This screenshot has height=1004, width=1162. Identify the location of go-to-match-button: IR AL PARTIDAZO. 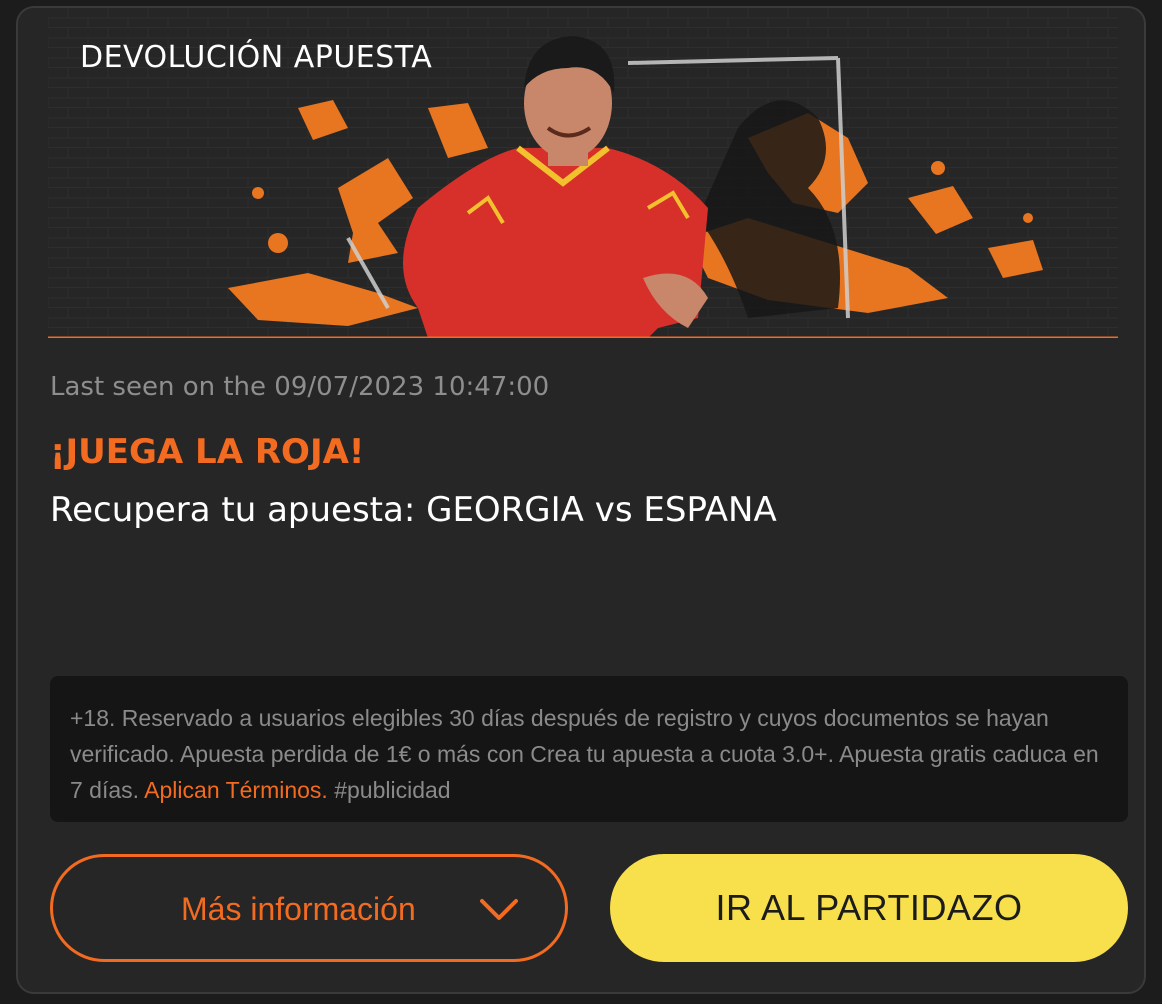
(869, 908).